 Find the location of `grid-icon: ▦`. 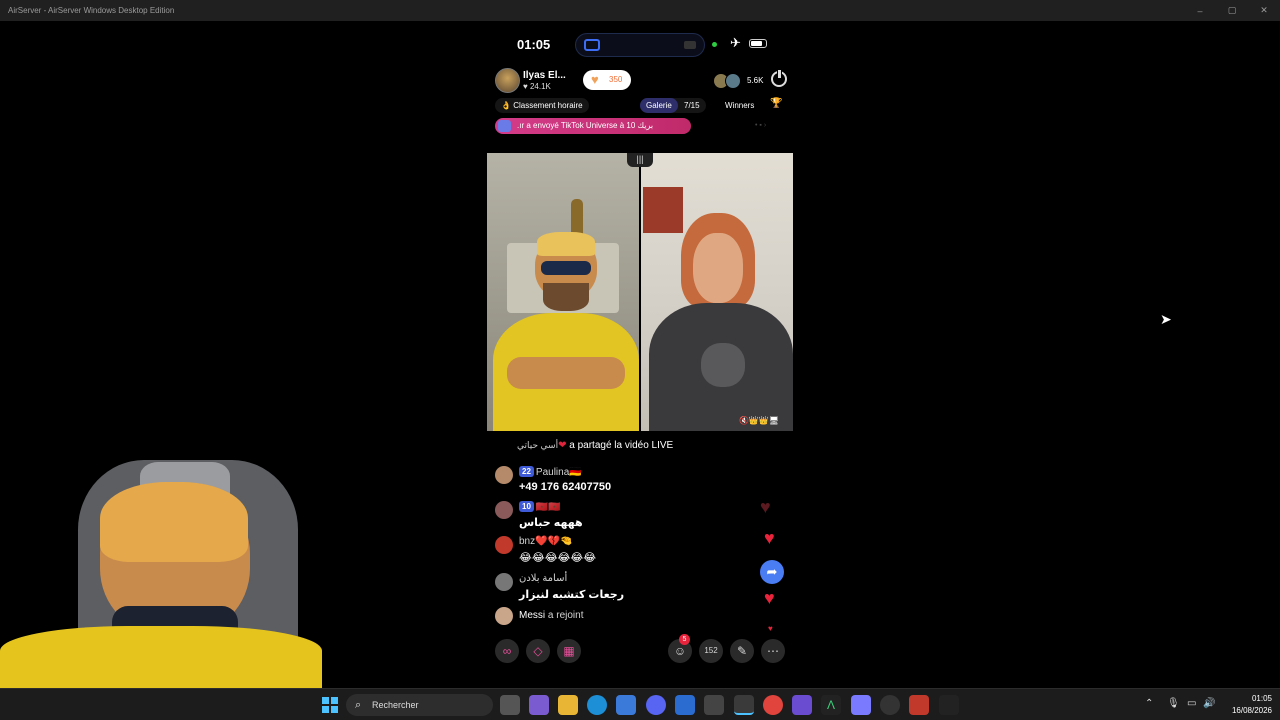

grid-icon: ▦ is located at coordinates (569, 651).